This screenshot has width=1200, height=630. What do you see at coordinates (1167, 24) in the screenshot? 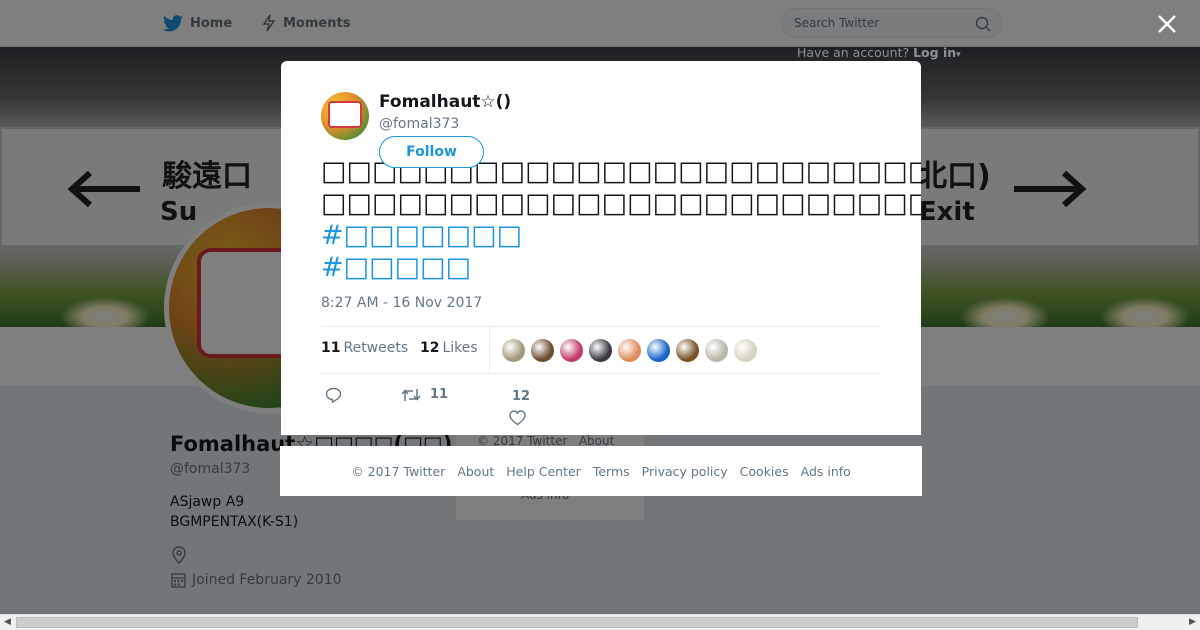
I see `close-icon` at bounding box center [1167, 24].